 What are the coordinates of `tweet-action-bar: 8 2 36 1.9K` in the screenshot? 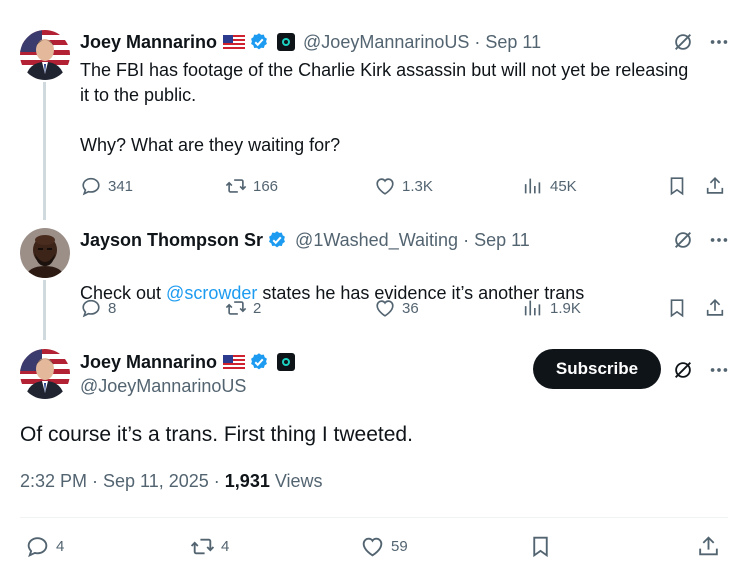 It's located at (405, 308).